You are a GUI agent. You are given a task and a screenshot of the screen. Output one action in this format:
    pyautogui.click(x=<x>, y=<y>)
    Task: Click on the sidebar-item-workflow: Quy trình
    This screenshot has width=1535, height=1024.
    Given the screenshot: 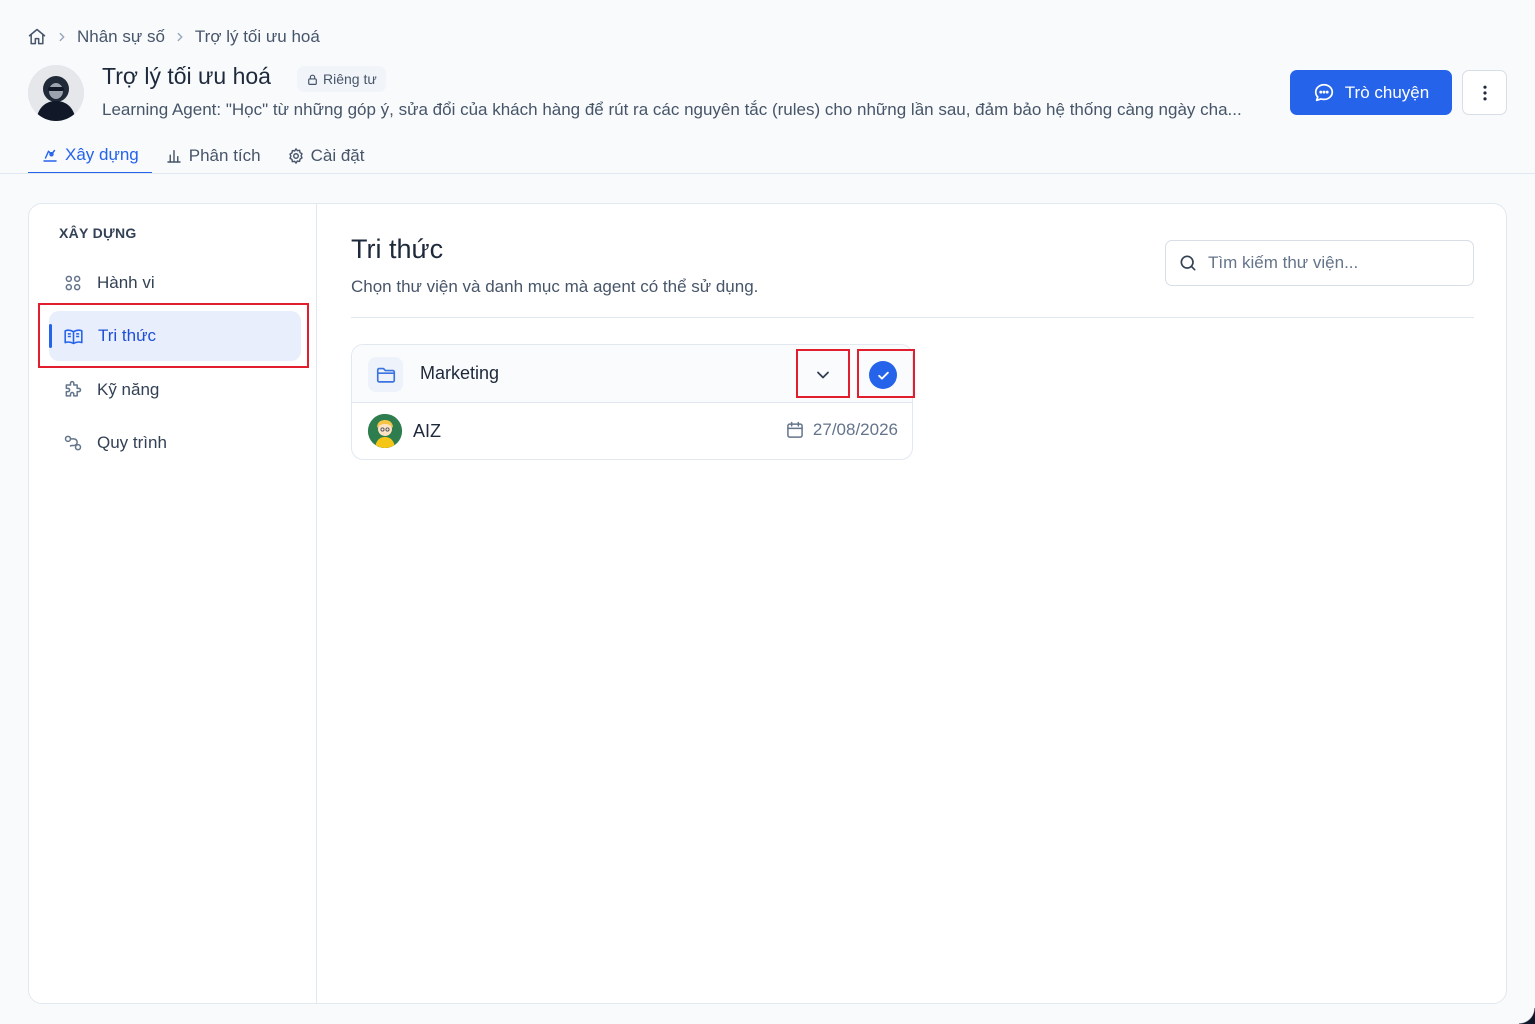 What is the action you would take?
    pyautogui.click(x=175, y=443)
    